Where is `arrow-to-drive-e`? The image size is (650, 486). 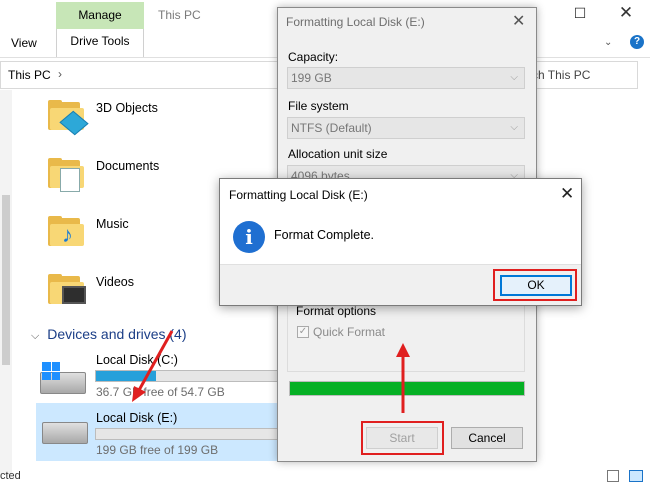
arrow-to-drive-e is located at coordinates (155, 361).